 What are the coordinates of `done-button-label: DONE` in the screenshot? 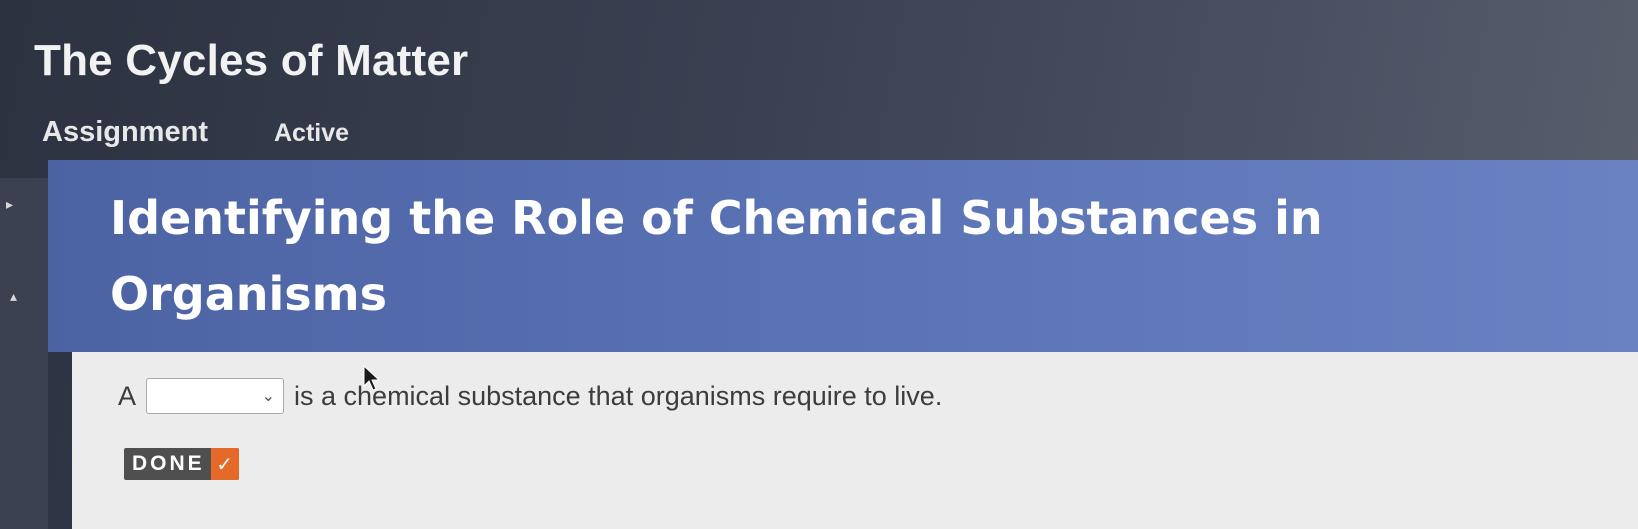 It's located at (168, 463).